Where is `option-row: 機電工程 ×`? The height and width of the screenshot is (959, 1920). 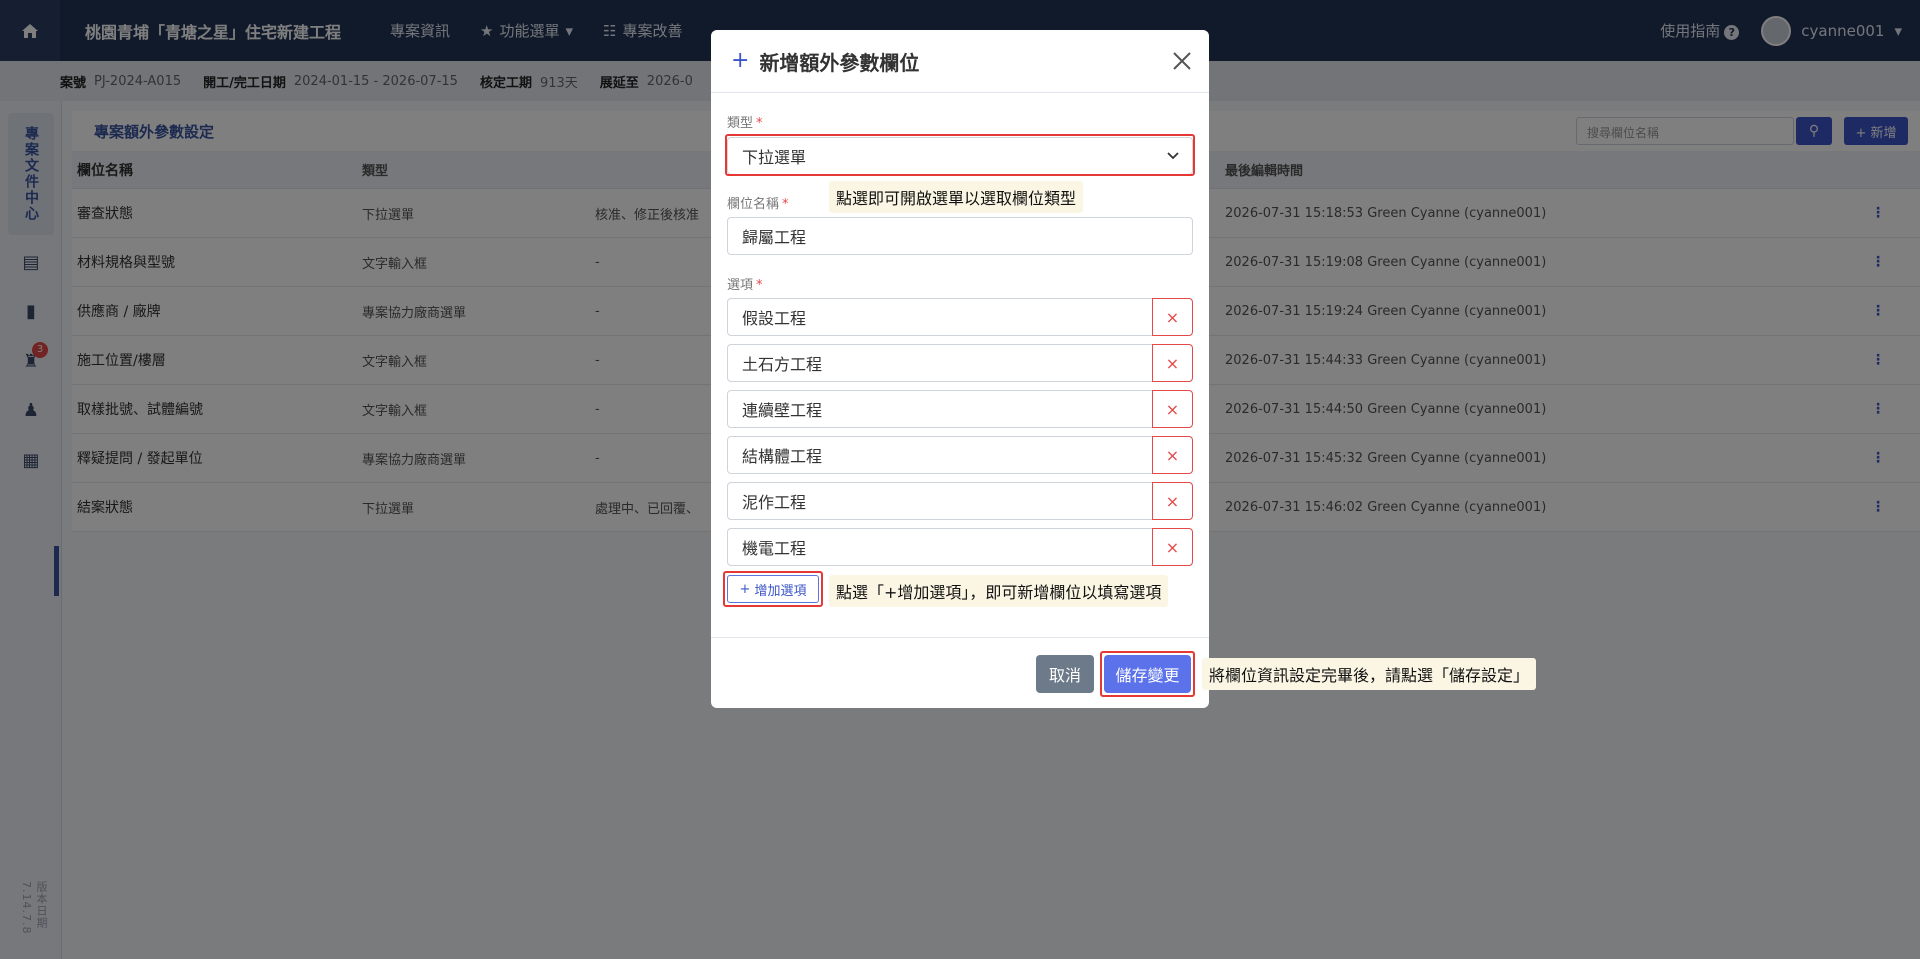
option-row: 機電工程 × is located at coordinates (960, 547).